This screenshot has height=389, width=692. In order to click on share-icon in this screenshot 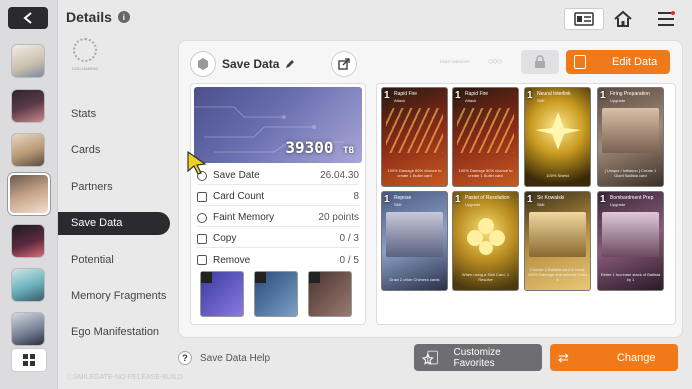, I will do `click(344, 64)`.